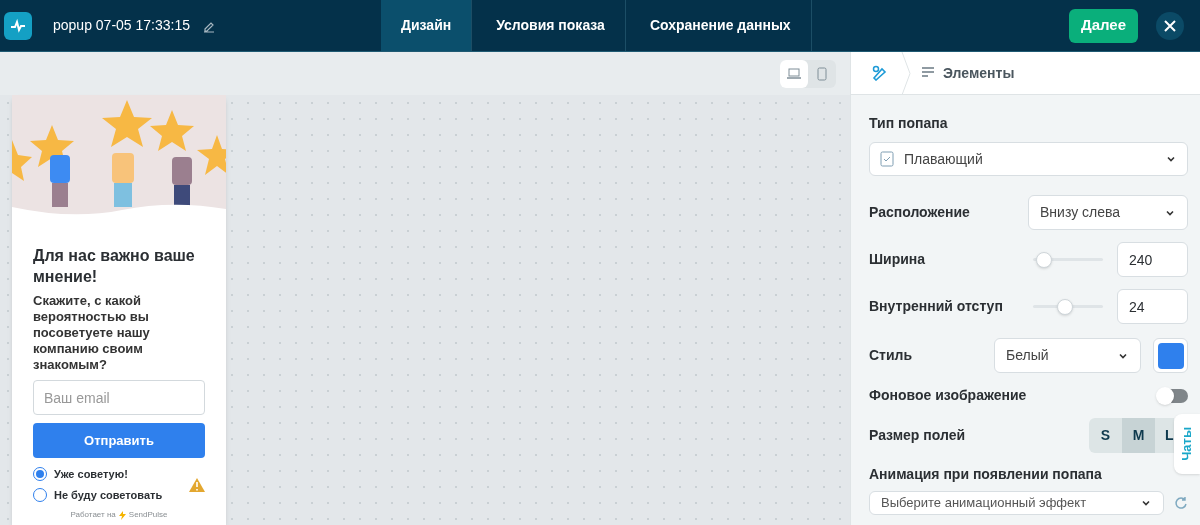 The image size is (1200, 525). I want to click on breadcrumb-item: Элементы, so click(979, 73).